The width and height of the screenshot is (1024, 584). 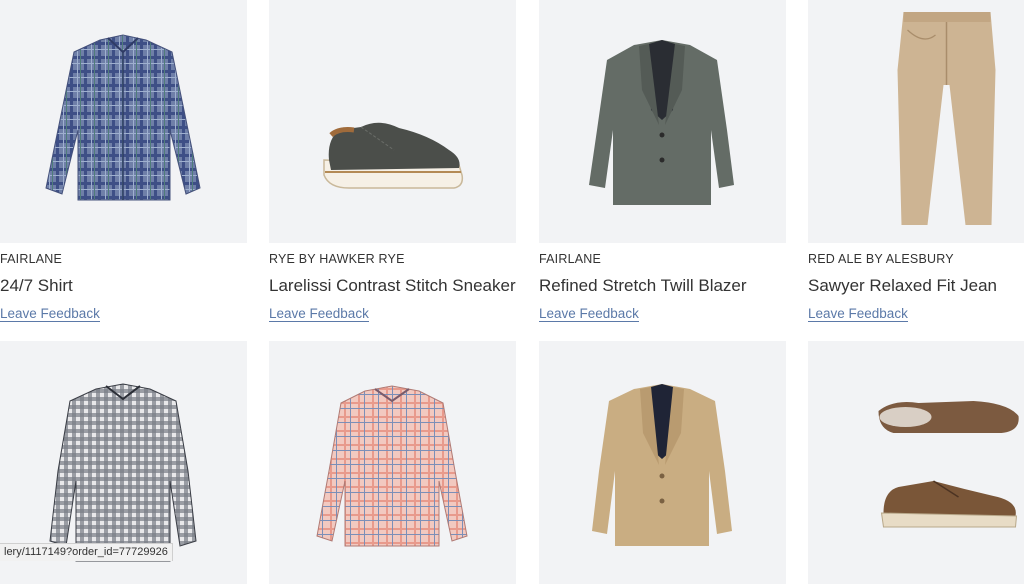 I want to click on product-title: 24/7 Shirt, so click(x=36, y=285).